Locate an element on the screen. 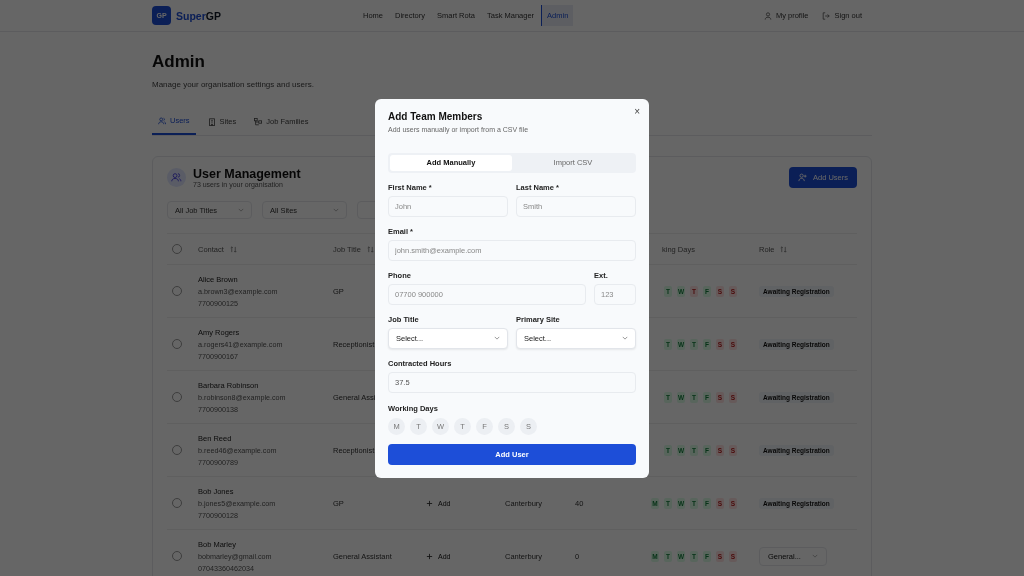 This screenshot has height=576, width=1024. page-title: Admin is located at coordinates (179, 62).